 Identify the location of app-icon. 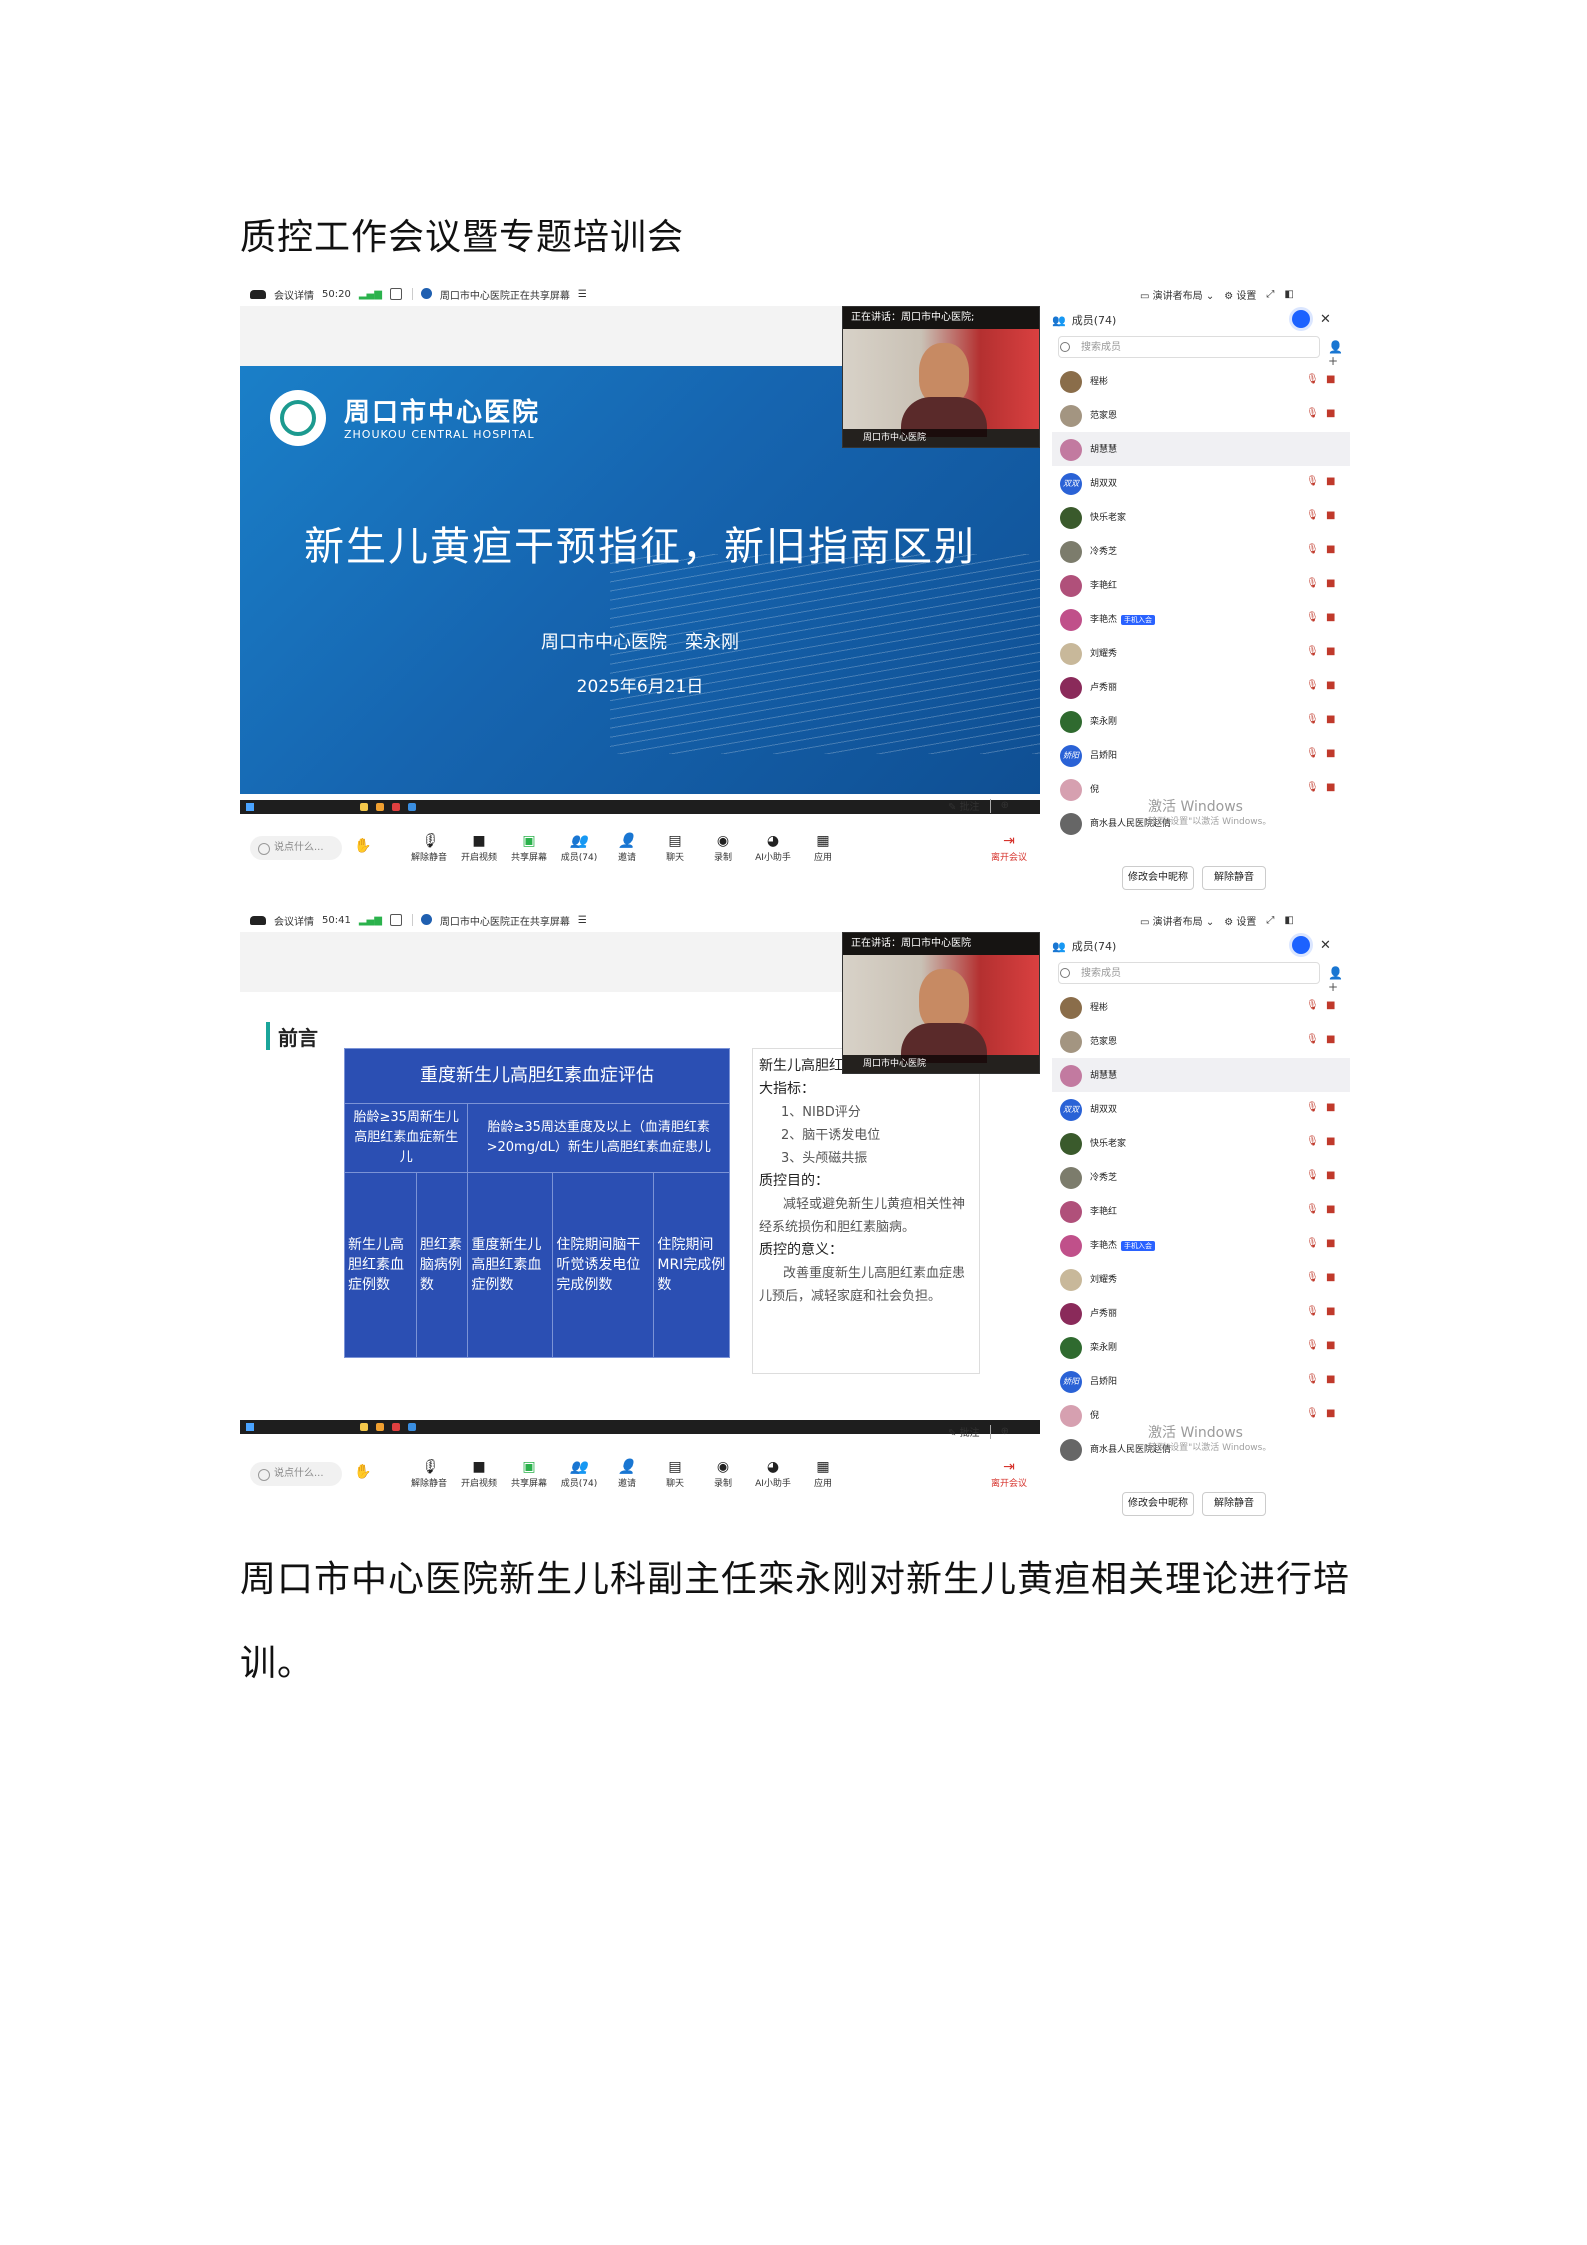
(396, 807).